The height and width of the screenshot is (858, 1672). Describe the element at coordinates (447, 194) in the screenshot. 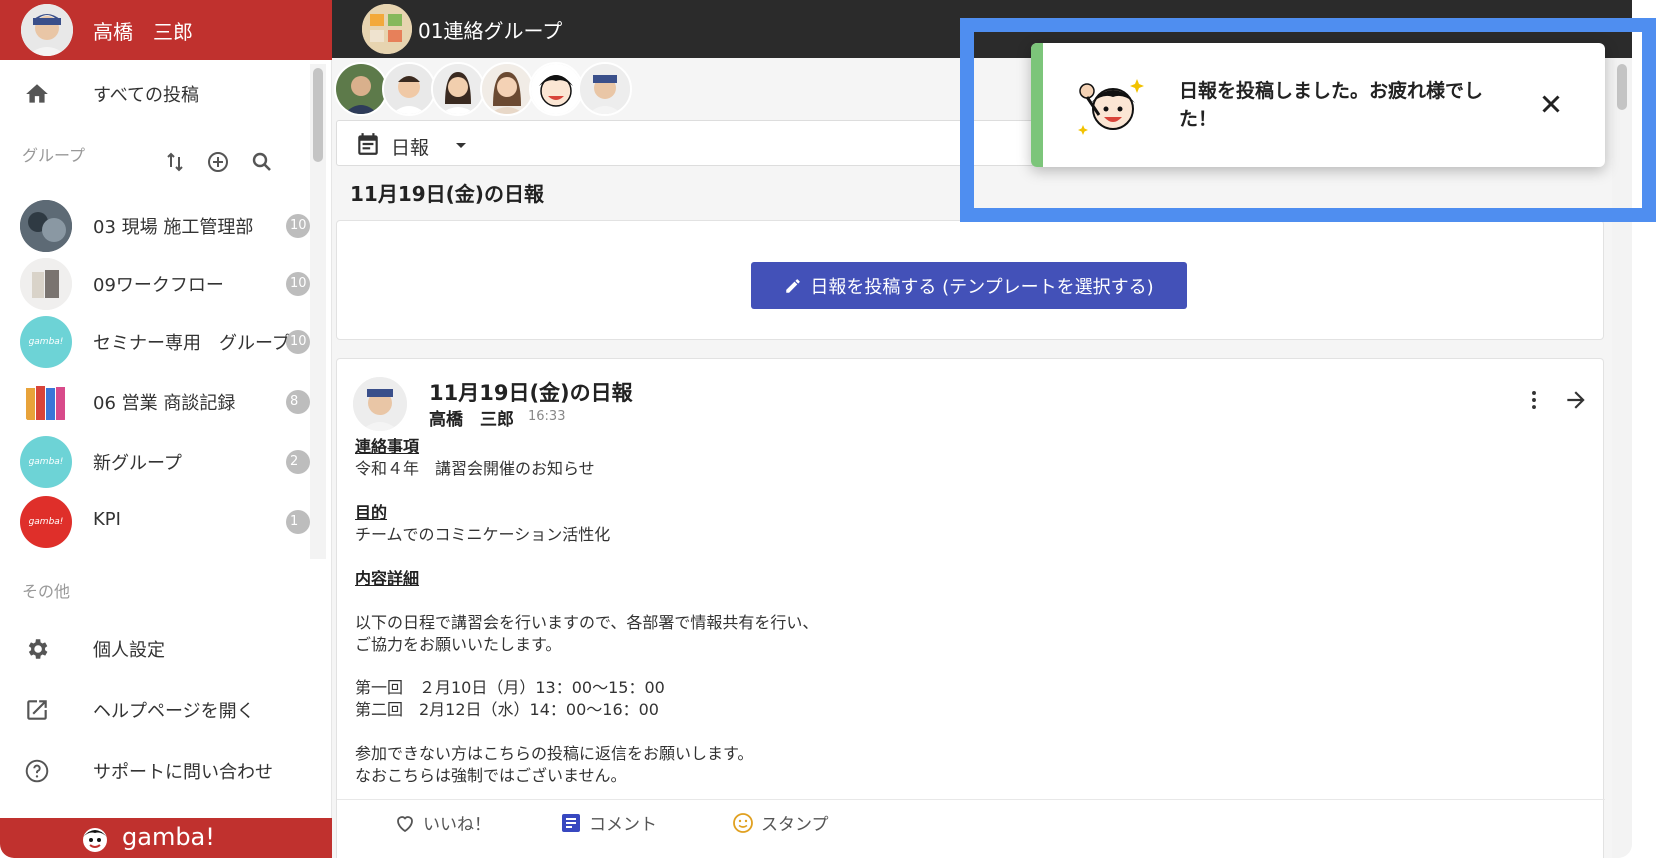

I see `date-heading: 11月19日(金)の日報` at that location.